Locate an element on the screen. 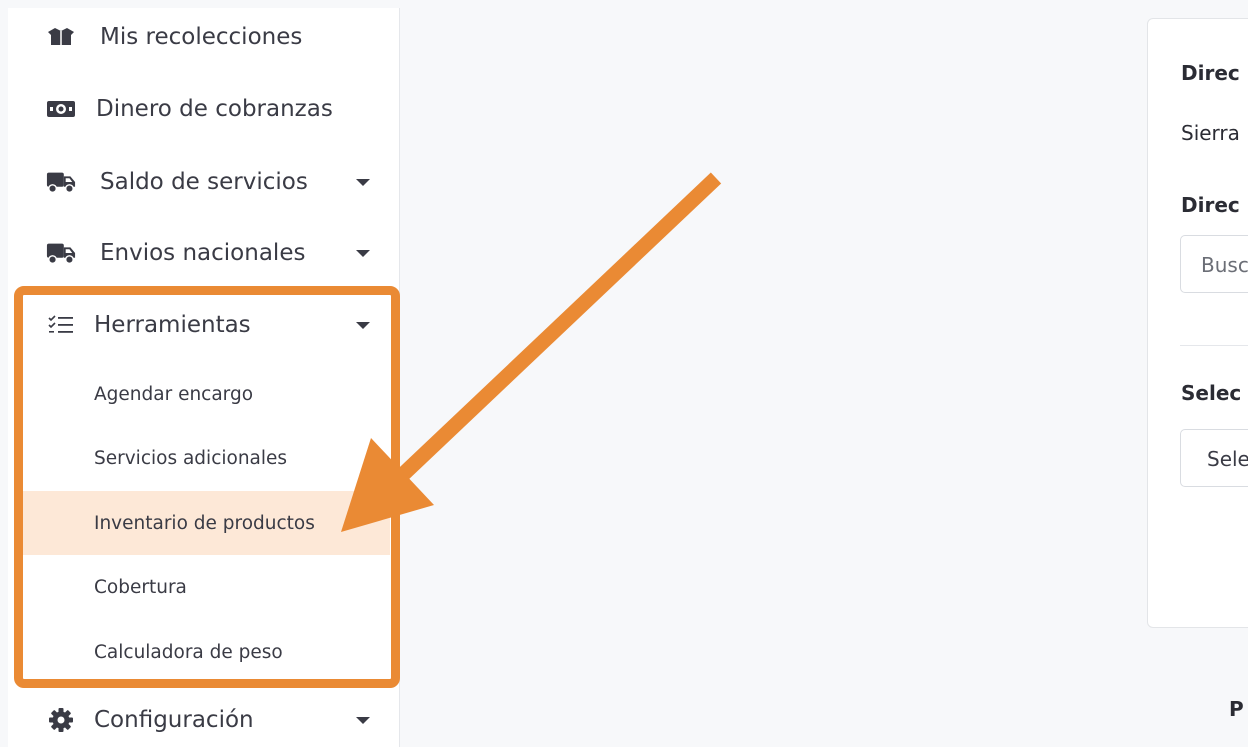  divider is located at coordinates (1214, 345).